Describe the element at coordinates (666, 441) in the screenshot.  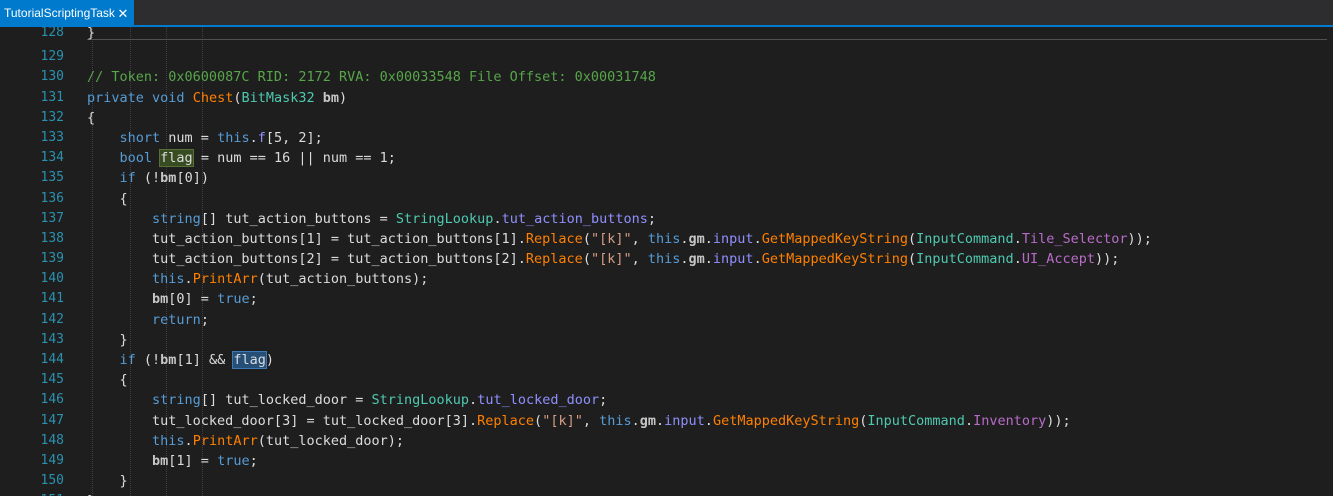
I see `code-line: 148 this.PrintArr(tut_locked_door);` at that location.